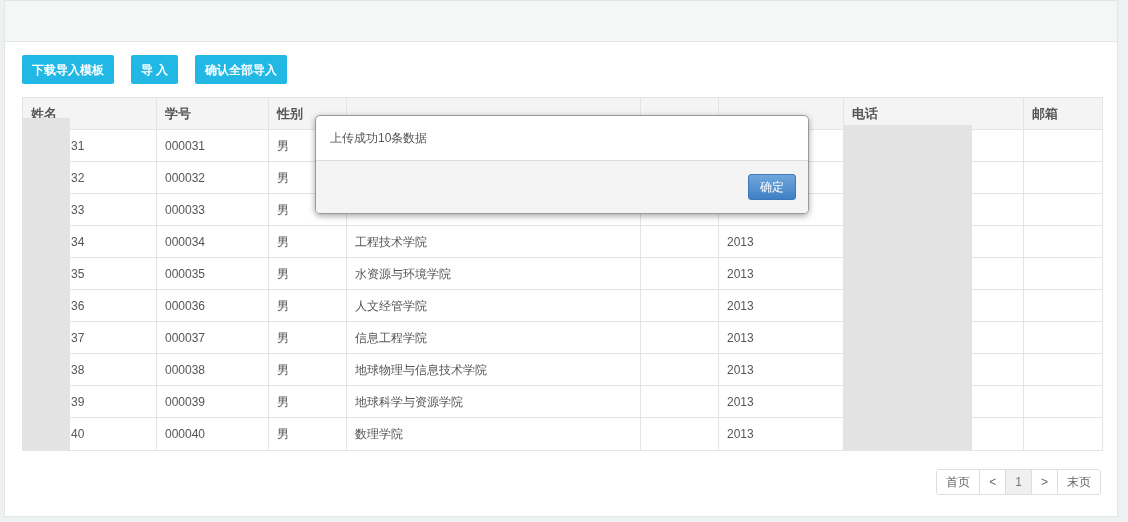 The width and height of the screenshot is (1128, 522). What do you see at coordinates (959, 482) in the screenshot?
I see `page-button: 首页` at bounding box center [959, 482].